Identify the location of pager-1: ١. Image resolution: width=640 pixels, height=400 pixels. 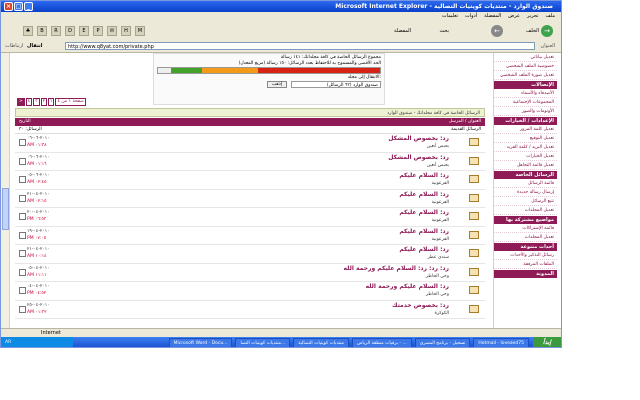
(51, 101).